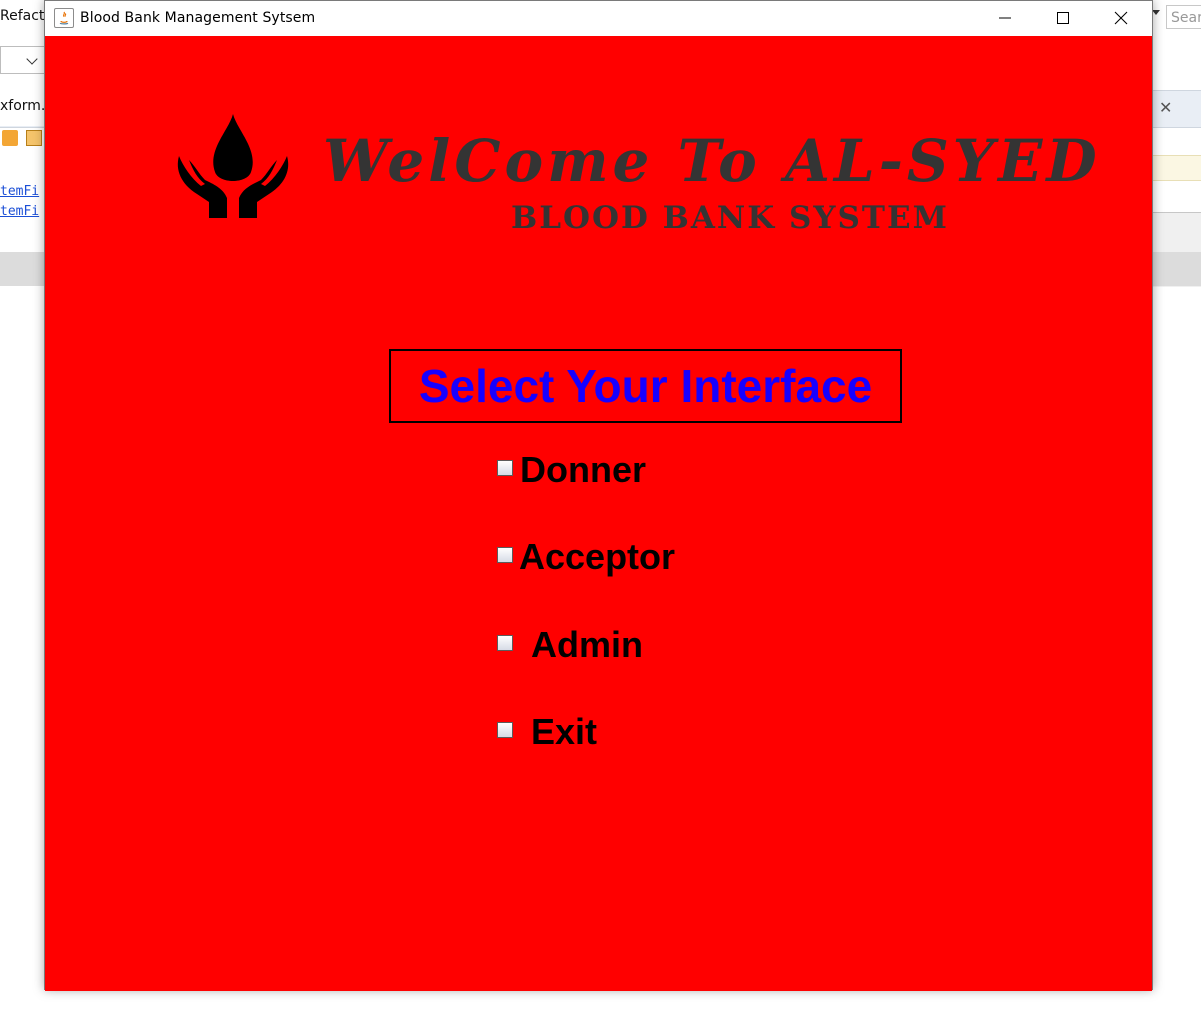 Image resolution: width=1201 pixels, height=1026 pixels. I want to click on close-button, so click(1121, 18).